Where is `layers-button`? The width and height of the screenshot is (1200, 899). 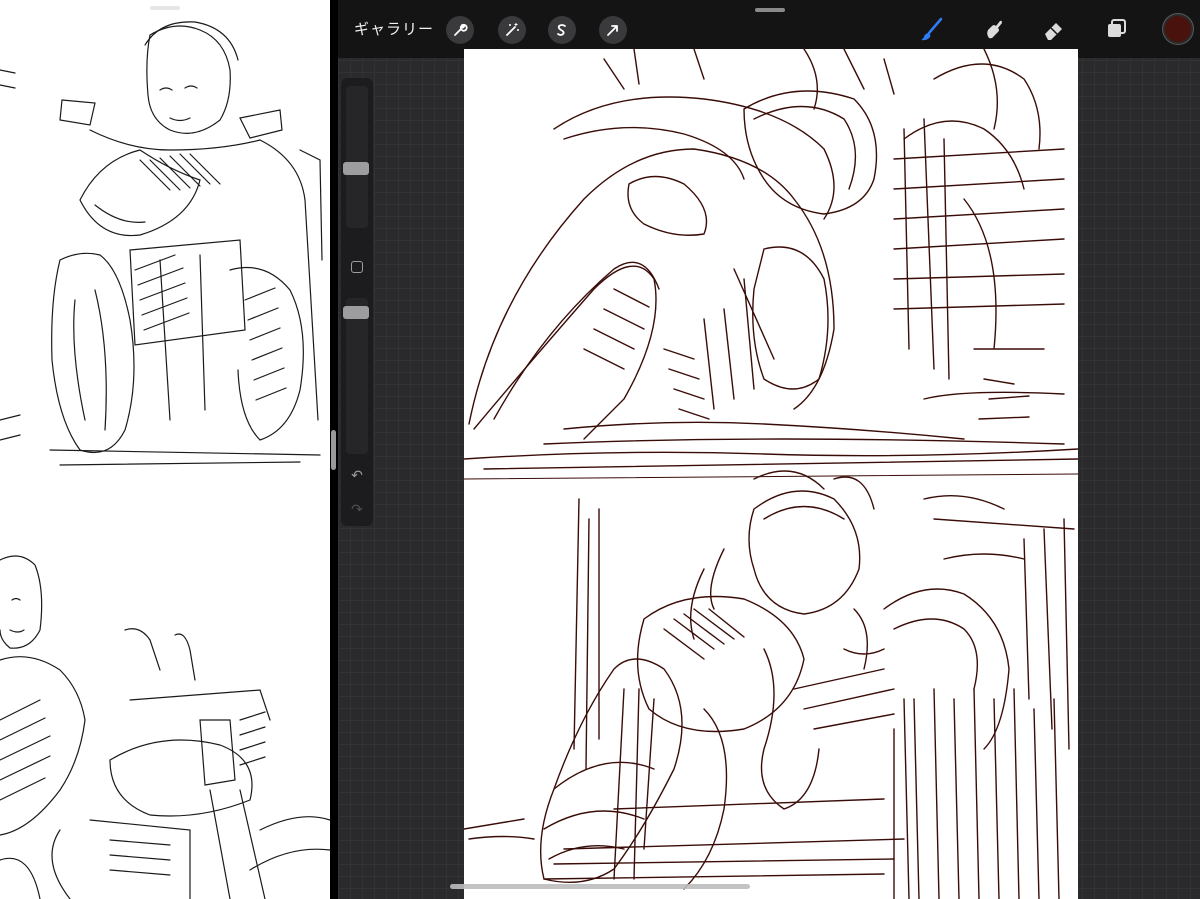 layers-button is located at coordinates (1117, 29).